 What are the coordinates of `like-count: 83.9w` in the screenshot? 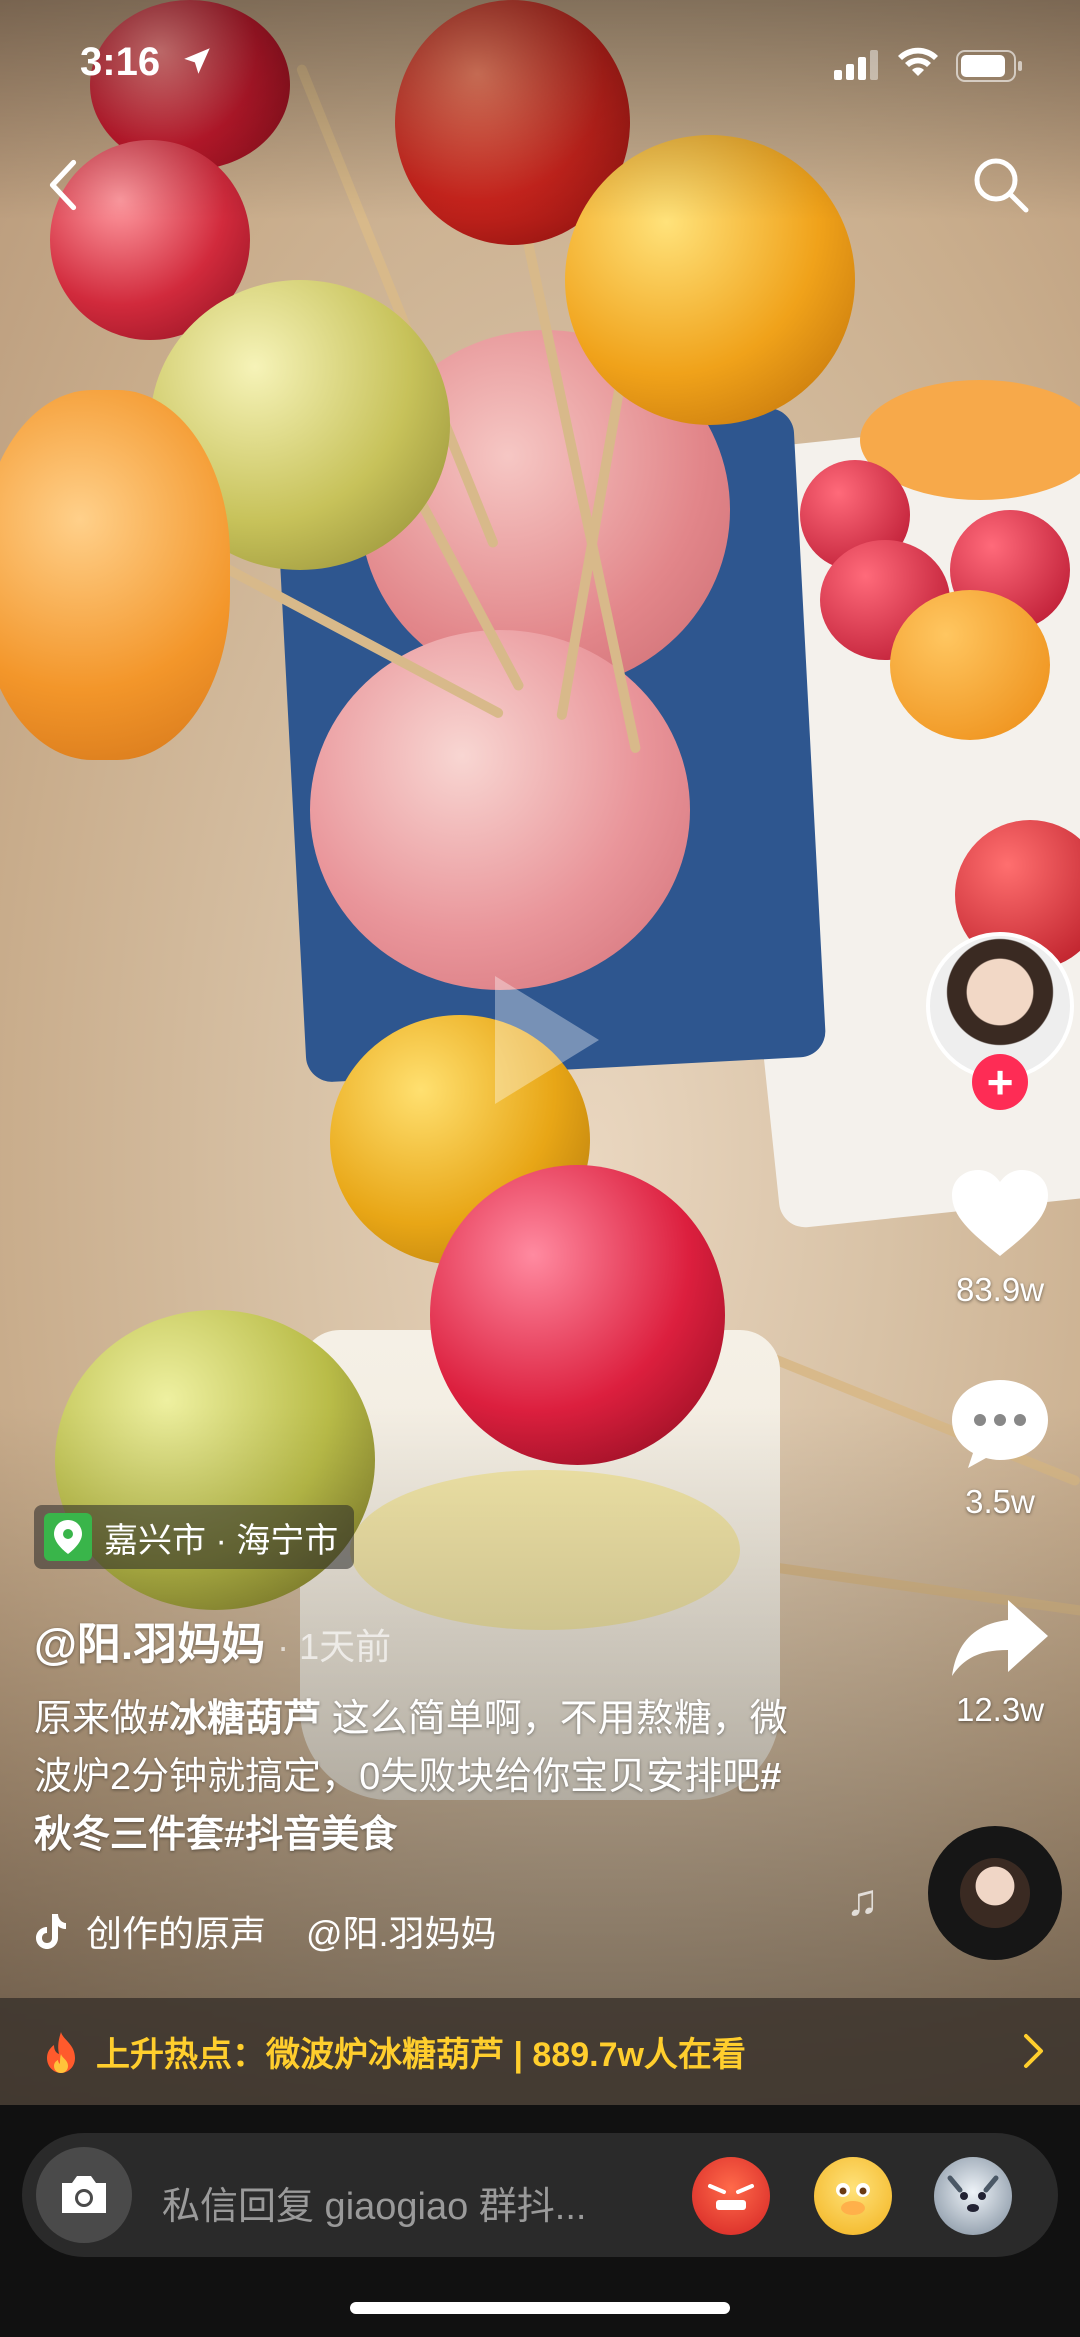 It's located at (1000, 1289).